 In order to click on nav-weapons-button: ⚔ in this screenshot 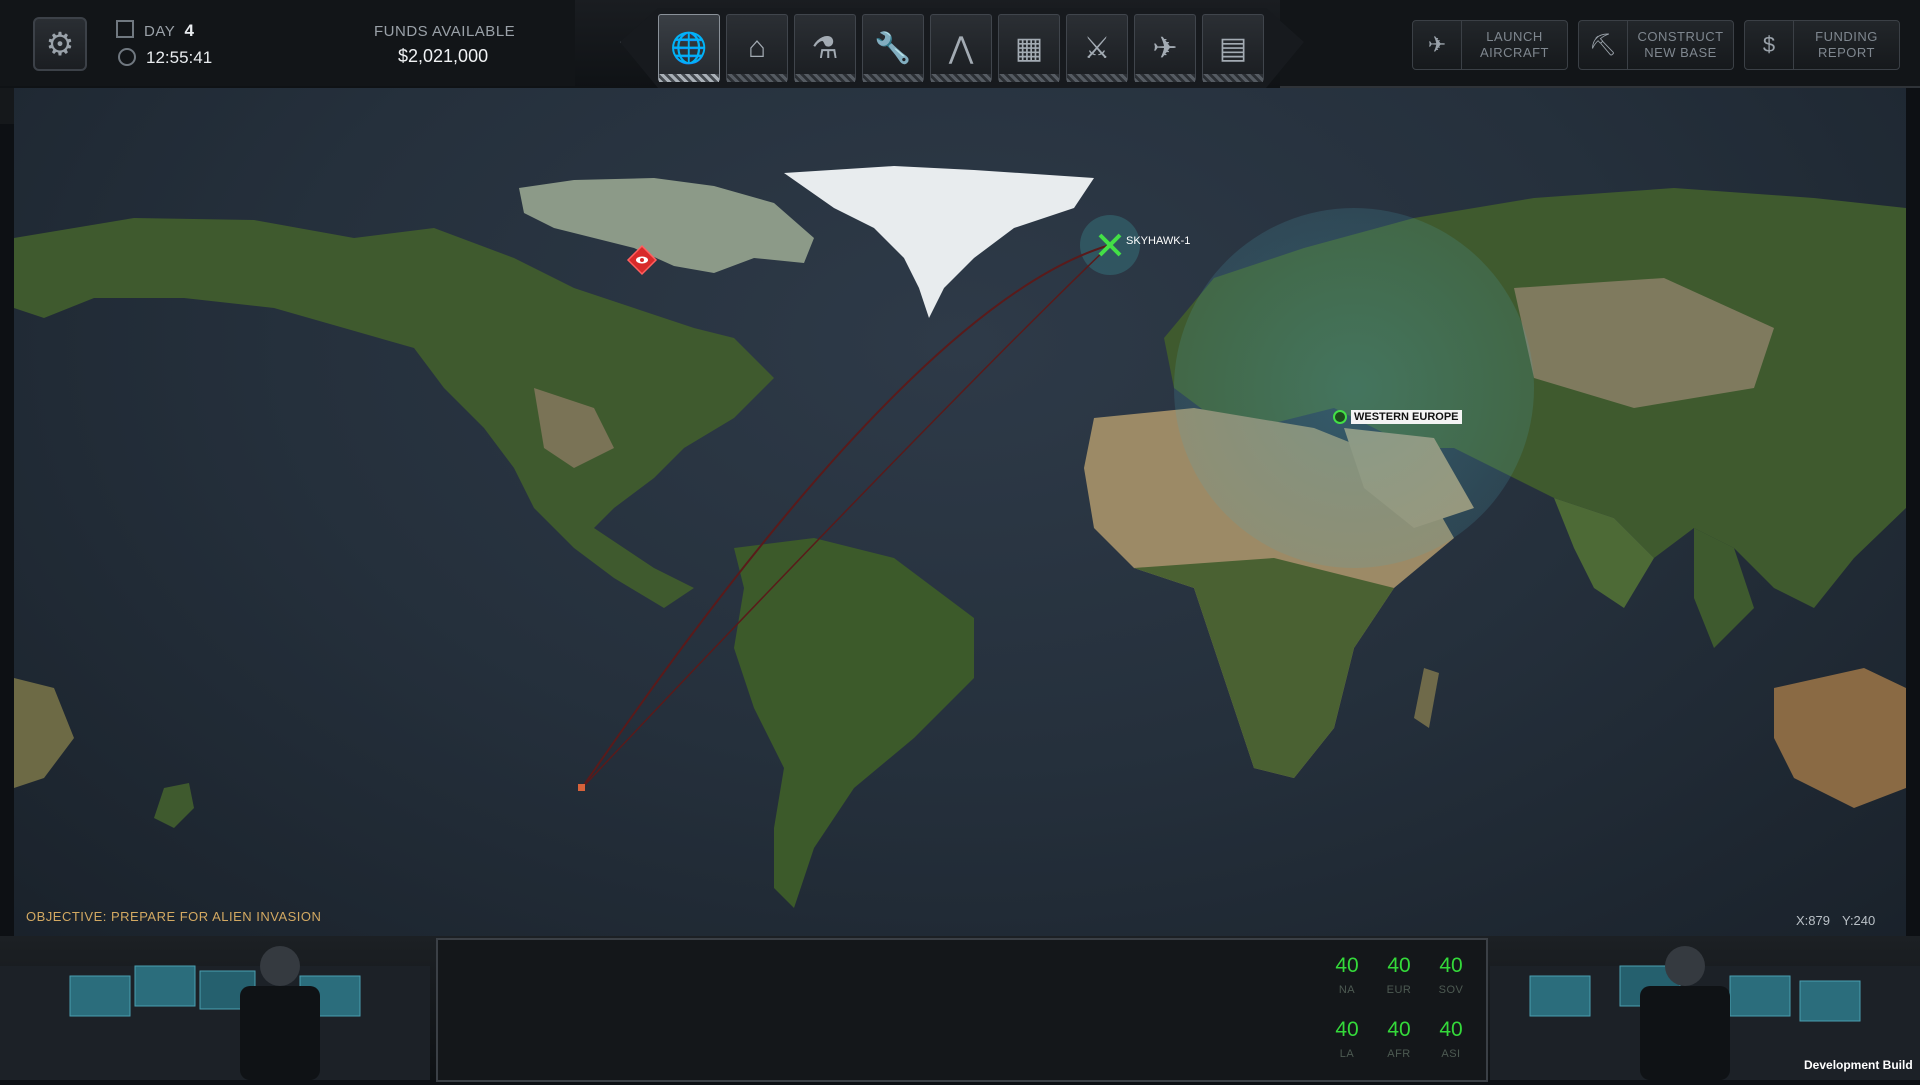, I will do `click(1097, 48)`.